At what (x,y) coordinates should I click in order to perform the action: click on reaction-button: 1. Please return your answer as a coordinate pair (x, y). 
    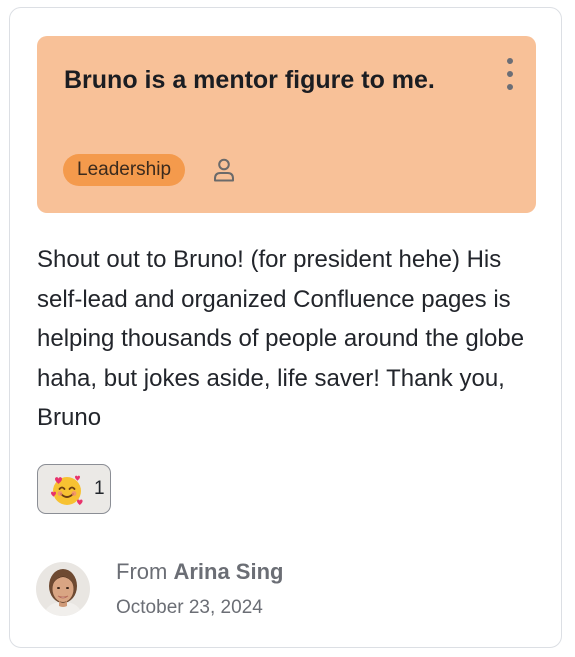
    Looking at the image, I should click on (74, 489).